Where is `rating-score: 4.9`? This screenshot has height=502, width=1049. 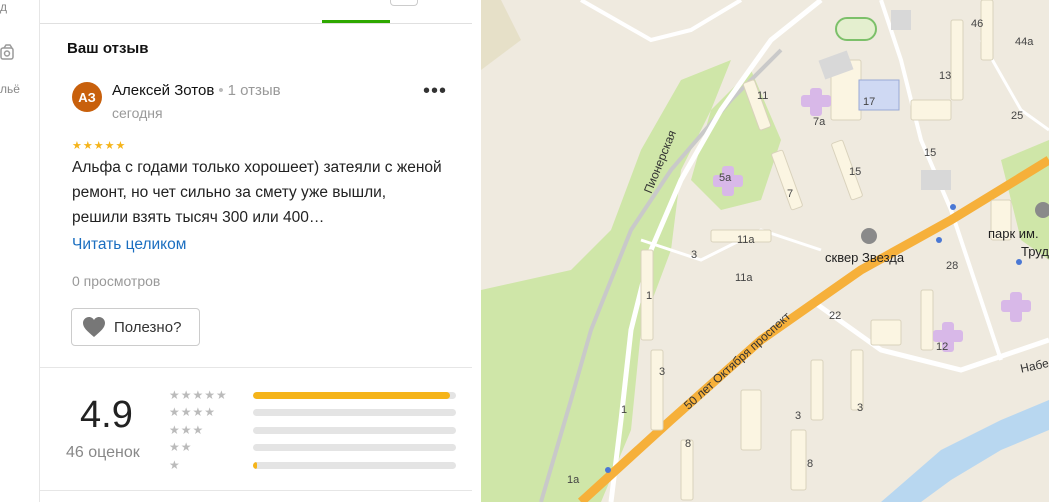
rating-score: 4.9 is located at coordinates (106, 415).